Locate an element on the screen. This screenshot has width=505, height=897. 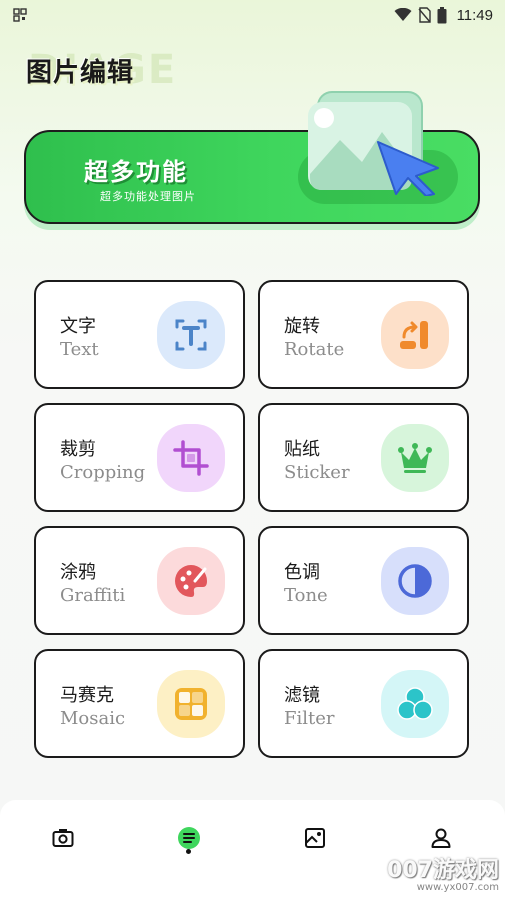
profile-icon is located at coordinates (441, 838).